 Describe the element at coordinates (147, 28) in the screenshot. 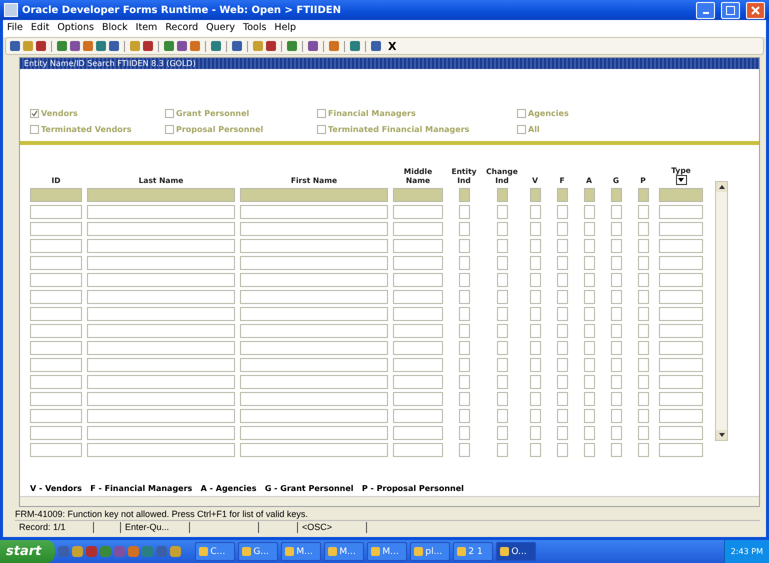

I see `menu-item: Item` at that location.